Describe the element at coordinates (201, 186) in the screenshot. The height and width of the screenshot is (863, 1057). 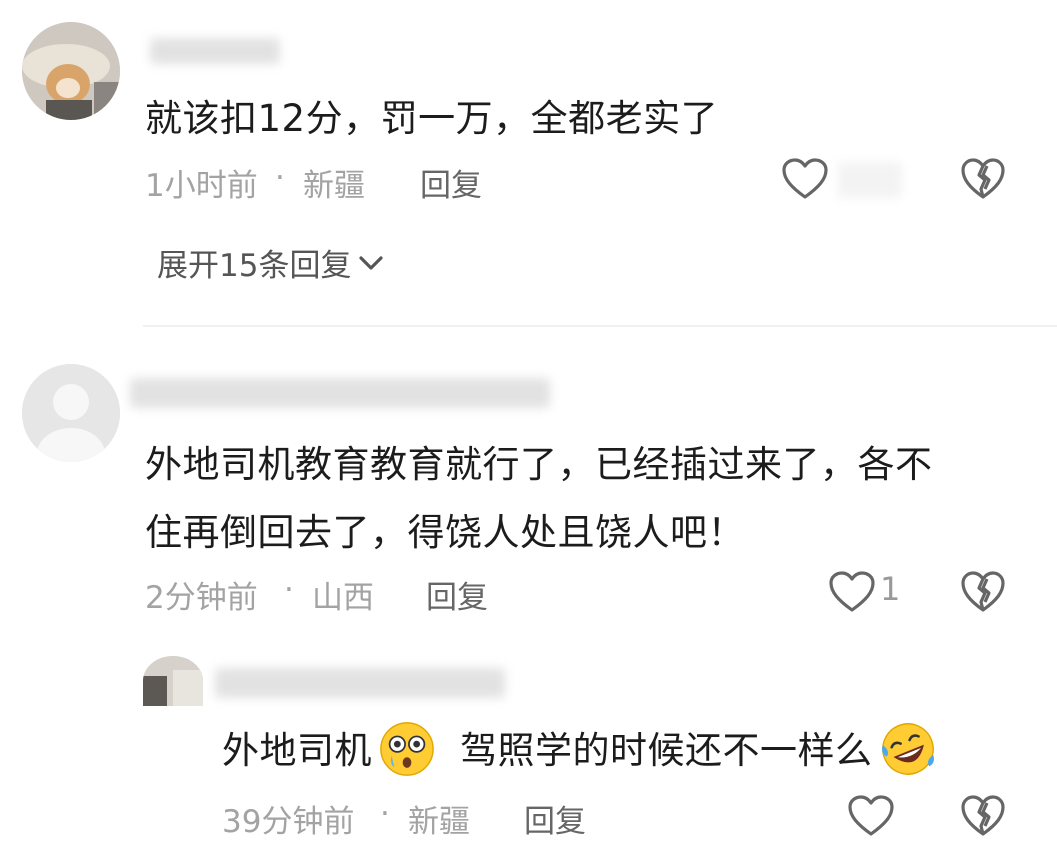
I see `comment-time: 1小时前` at that location.